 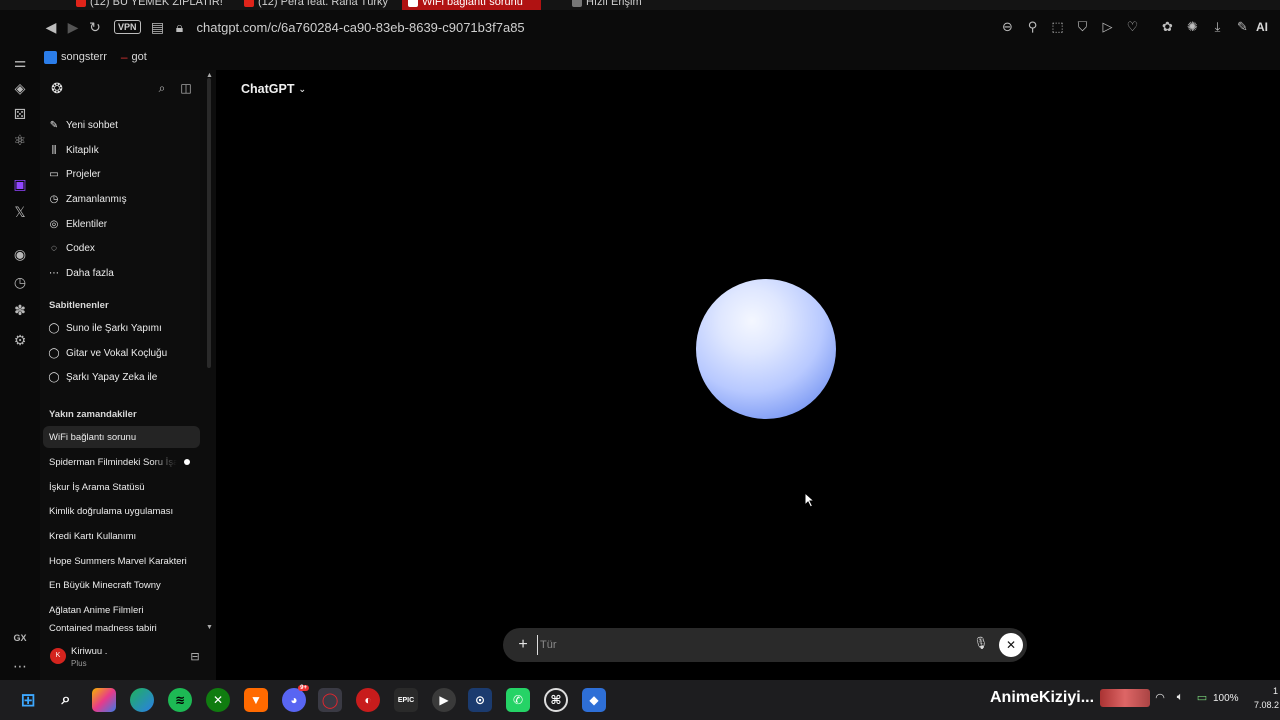 I want to click on recent-chat-item: Spiderman Filmindeki Soru İşareti, so click(x=121, y=462).